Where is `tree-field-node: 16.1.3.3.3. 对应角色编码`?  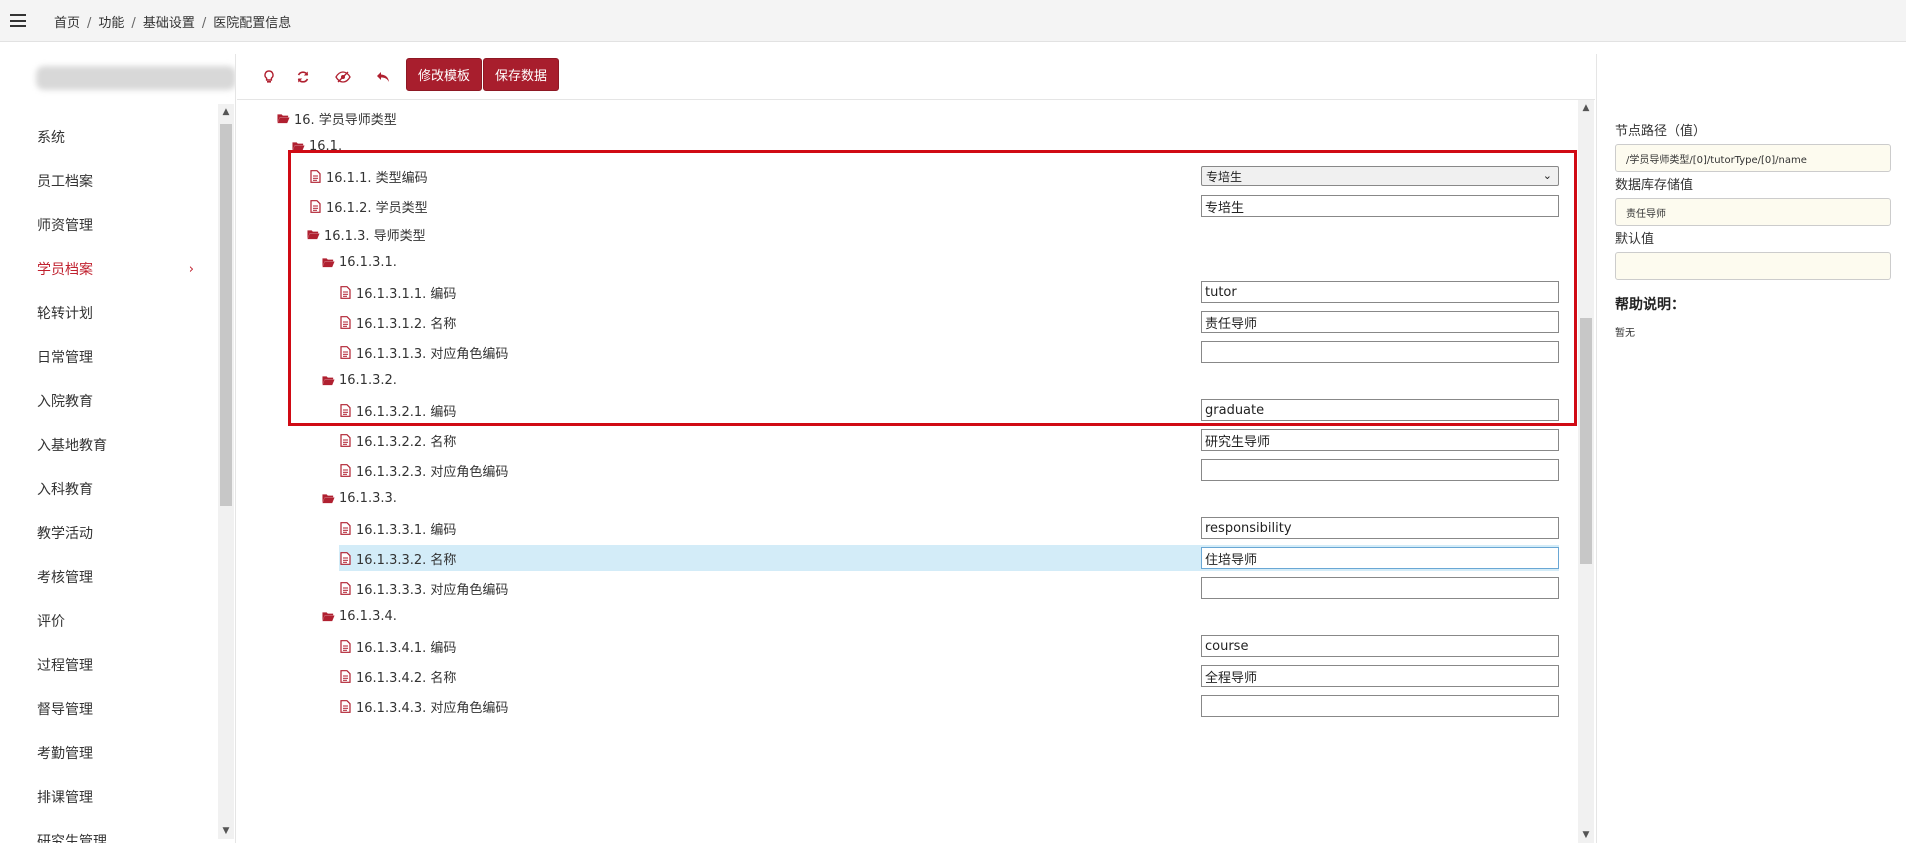
tree-field-node: 16.1.3.3.3. 对应角色编码 is located at coordinates (423, 588).